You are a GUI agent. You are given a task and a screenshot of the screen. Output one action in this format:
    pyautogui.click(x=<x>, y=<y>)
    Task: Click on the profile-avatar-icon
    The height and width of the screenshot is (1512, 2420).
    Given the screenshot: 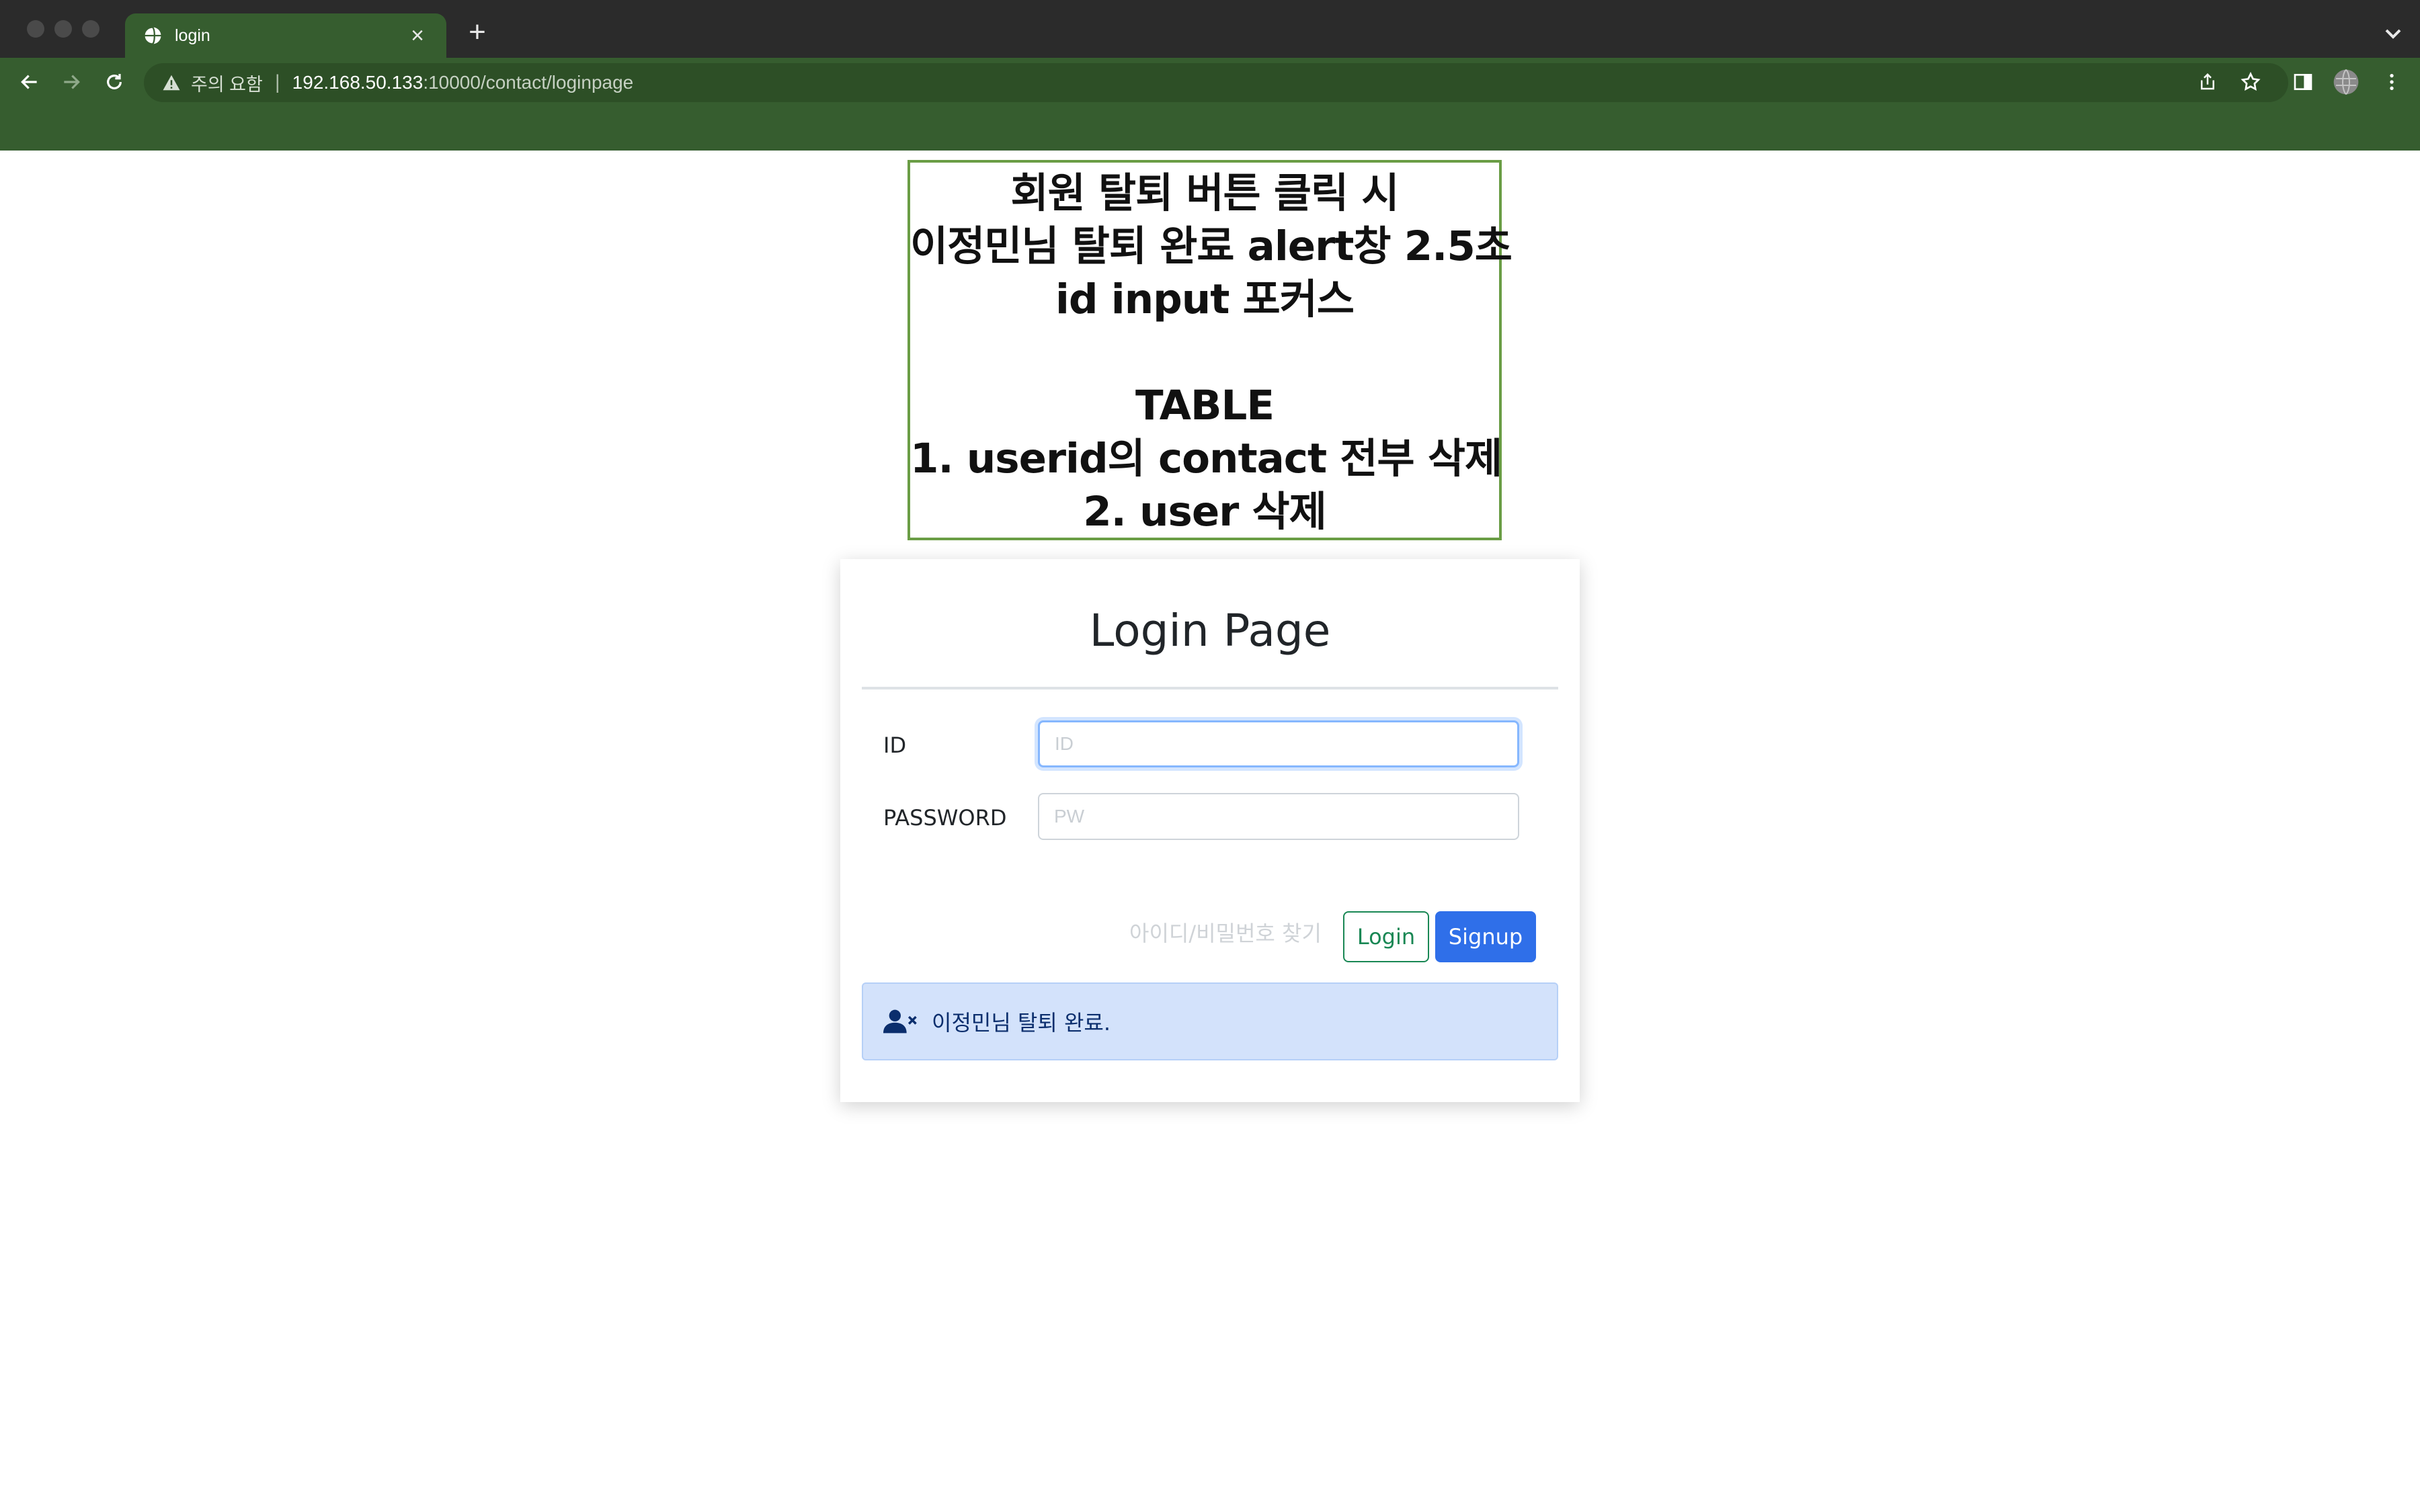 What is the action you would take?
    pyautogui.click(x=2346, y=82)
    